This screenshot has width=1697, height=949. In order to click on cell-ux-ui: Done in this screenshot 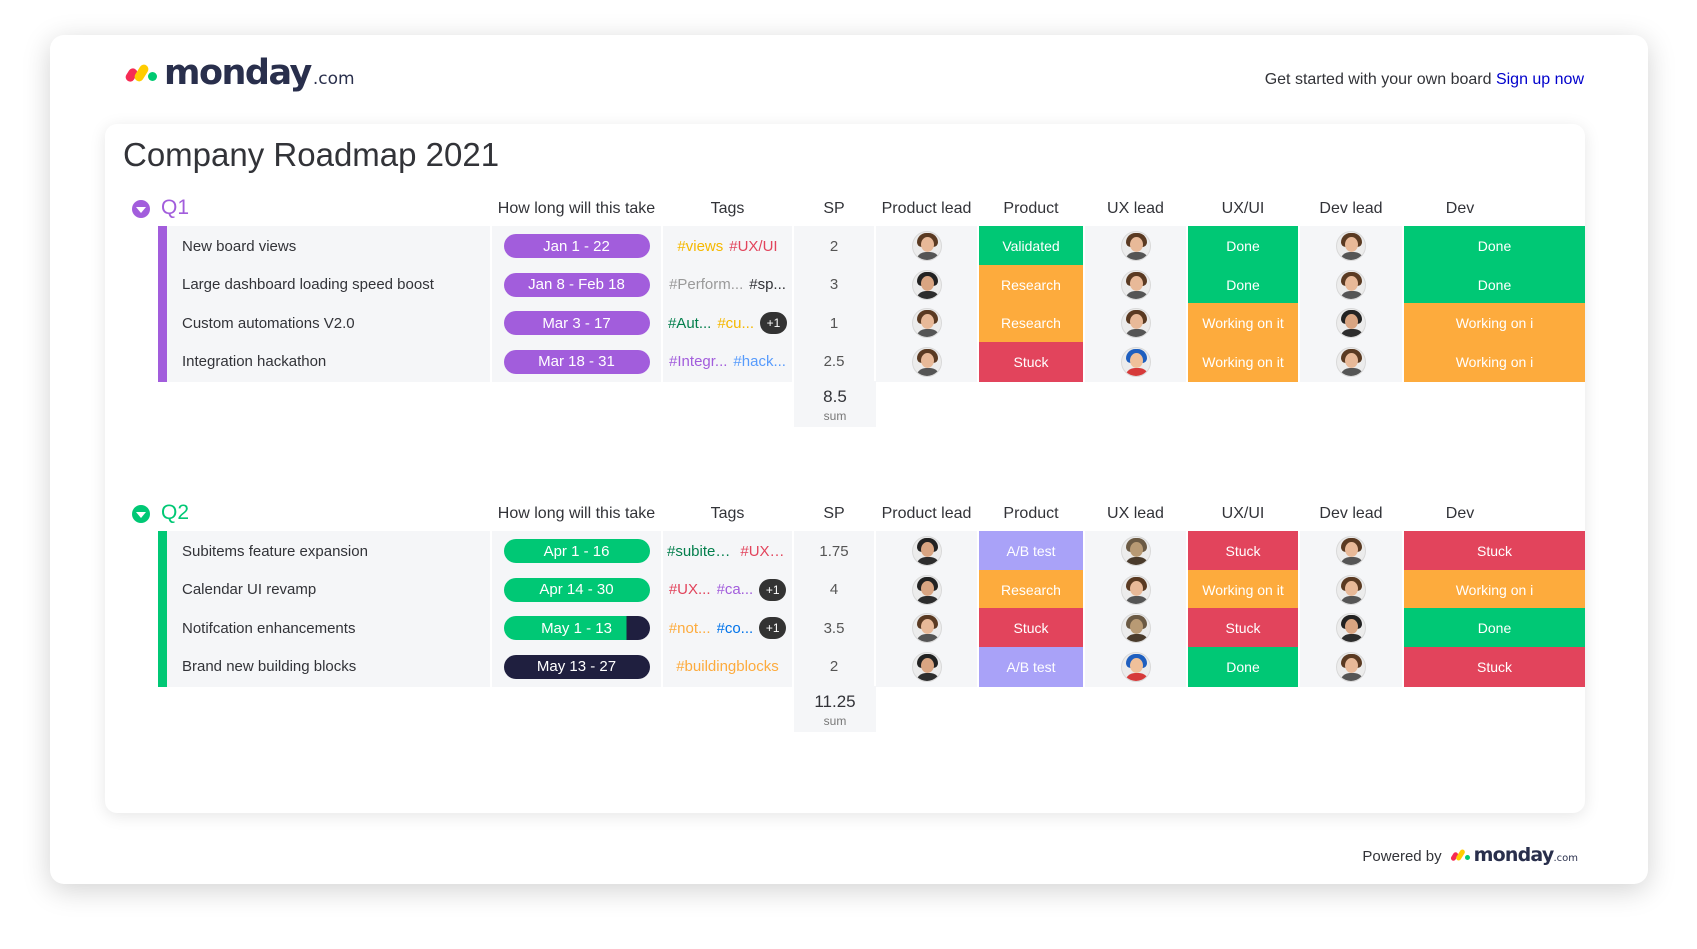, I will do `click(1243, 666)`.